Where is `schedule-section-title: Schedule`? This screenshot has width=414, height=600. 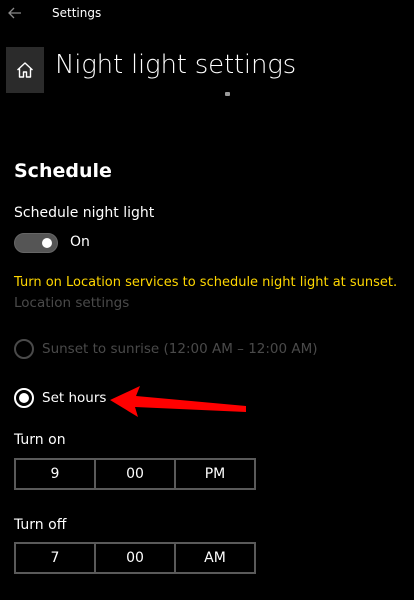
schedule-section-title: Schedule is located at coordinates (63, 171).